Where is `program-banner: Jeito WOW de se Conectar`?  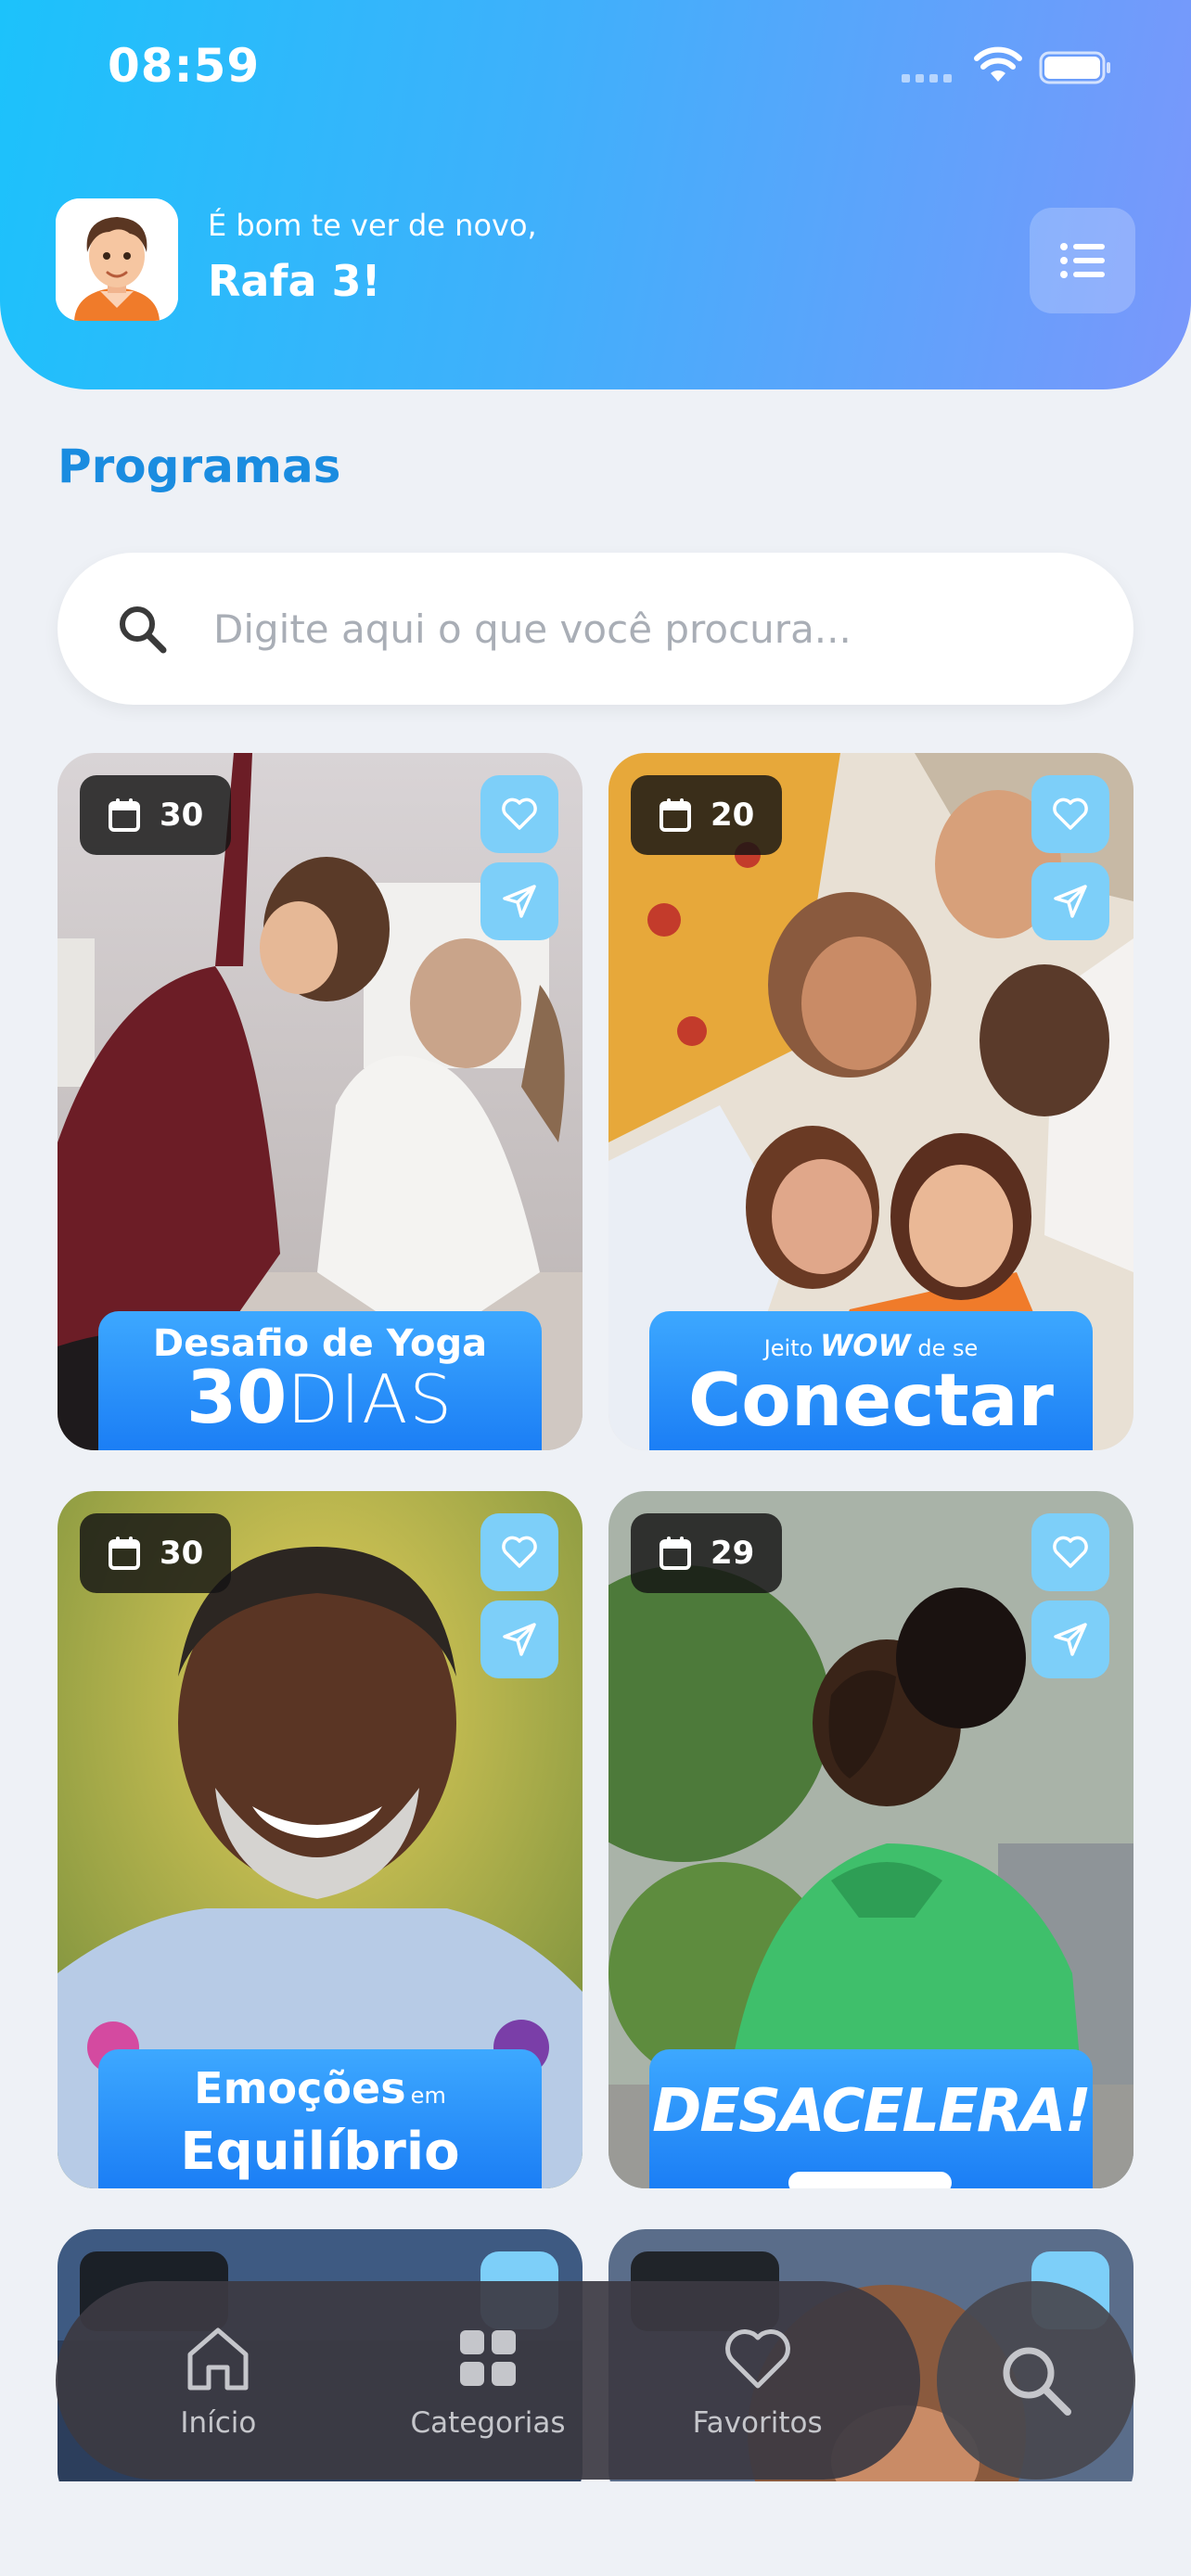 program-banner: Jeito WOW de se Conectar is located at coordinates (871, 1380).